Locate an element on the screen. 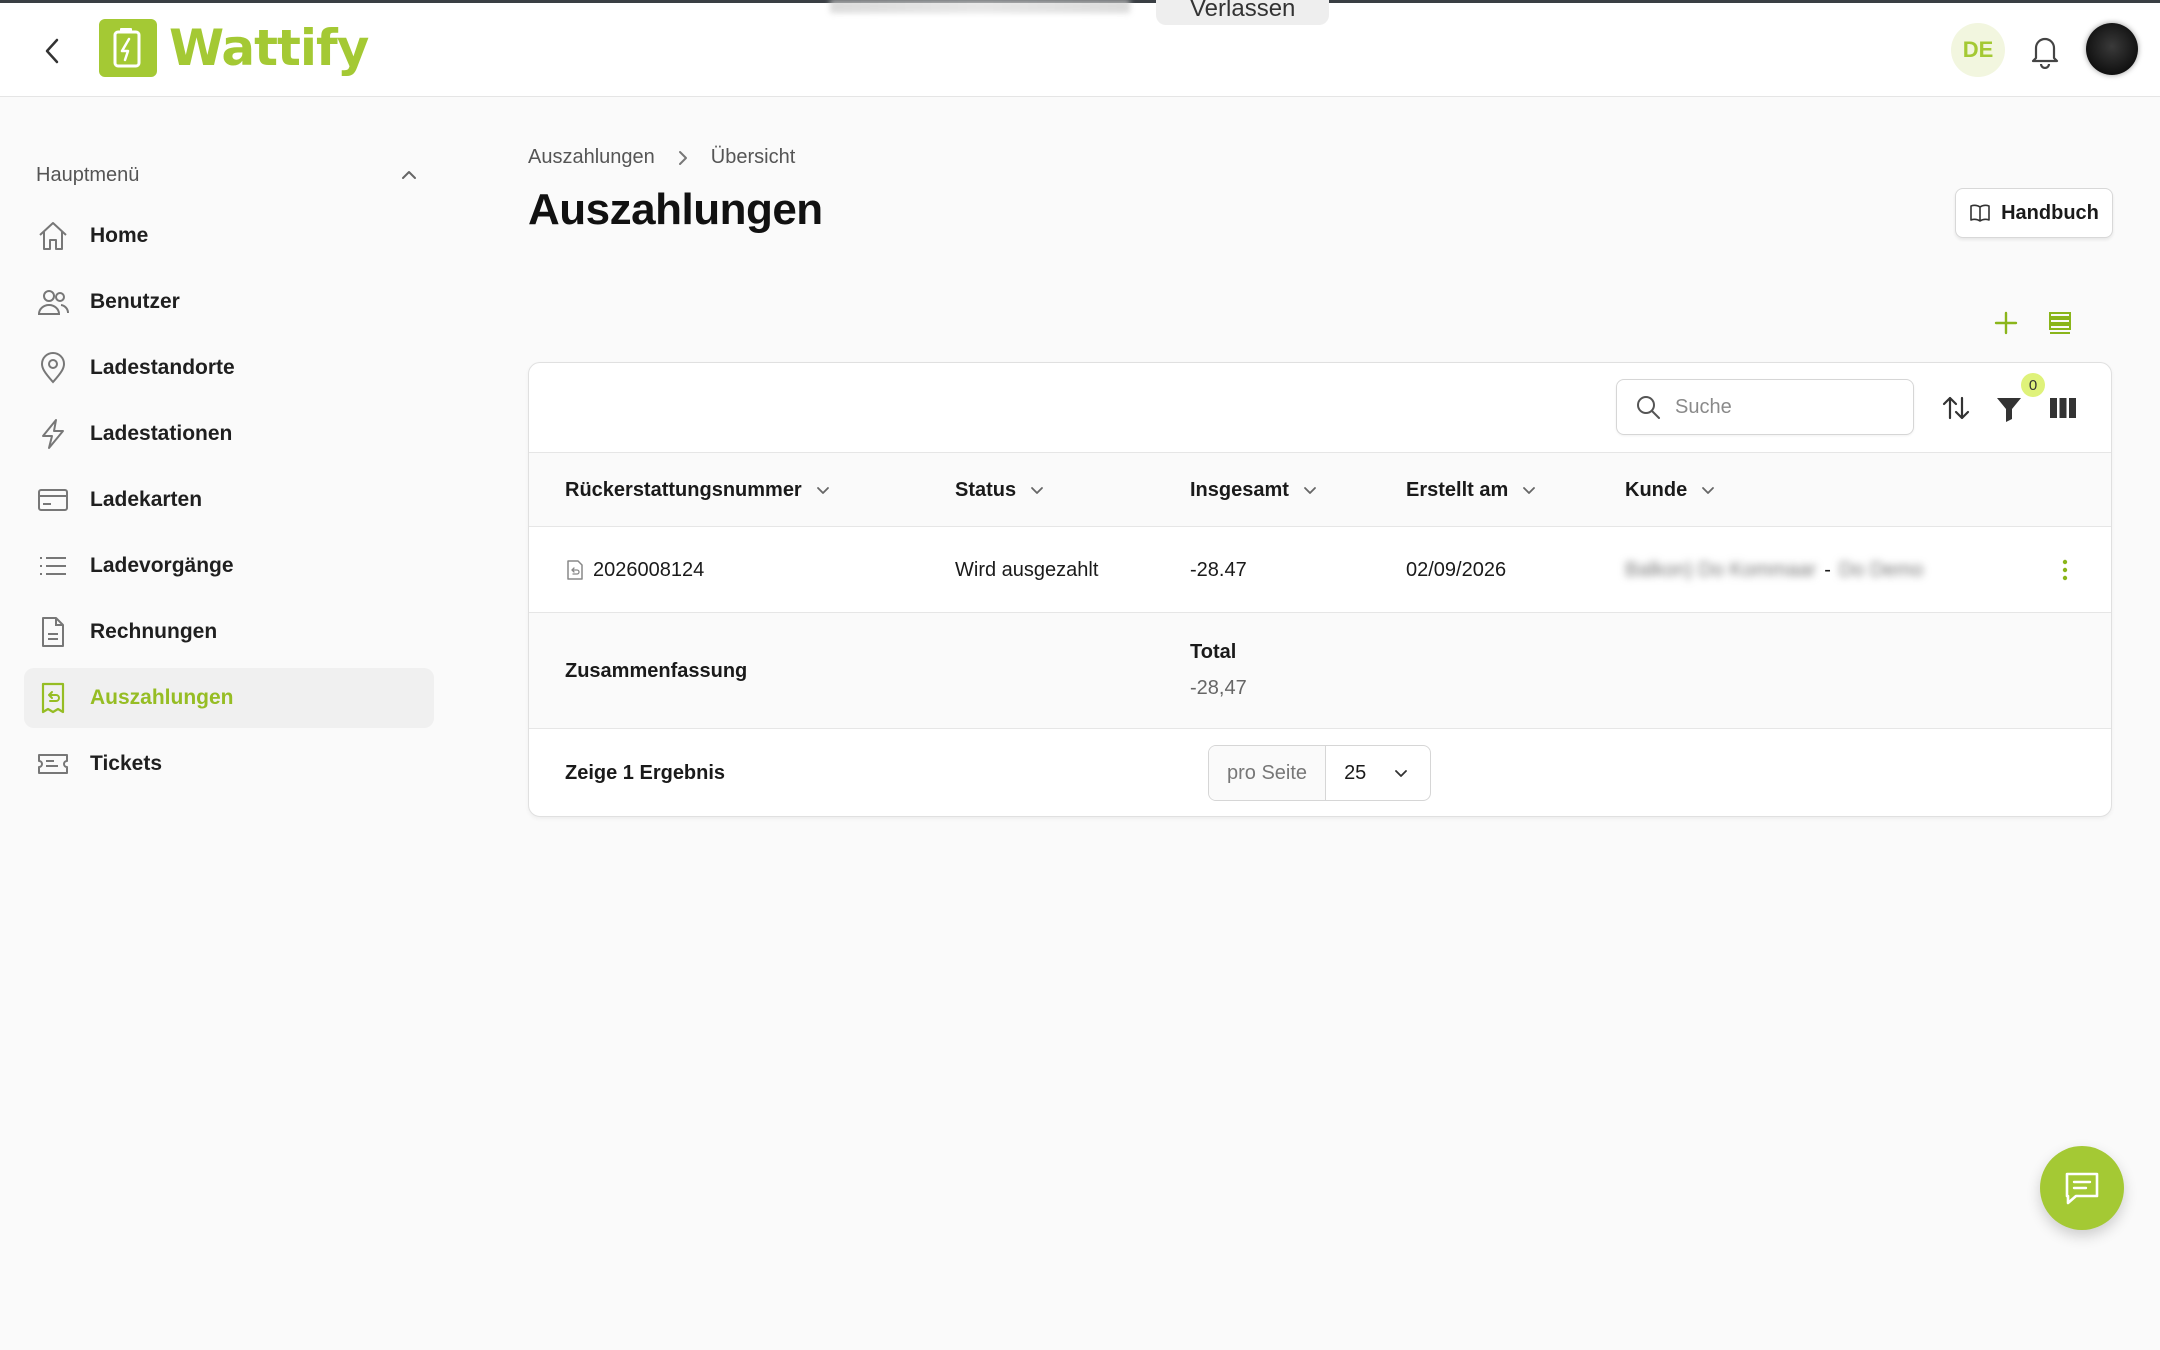  customer-name: Balkon) Do Kommaar is located at coordinates (1721, 569).